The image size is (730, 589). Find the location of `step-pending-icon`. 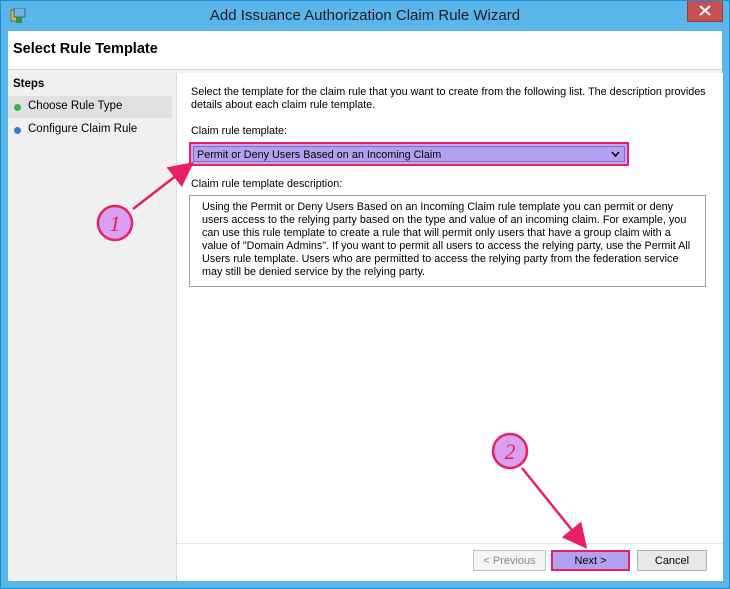

step-pending-icon is located at coordinates (17, 130).